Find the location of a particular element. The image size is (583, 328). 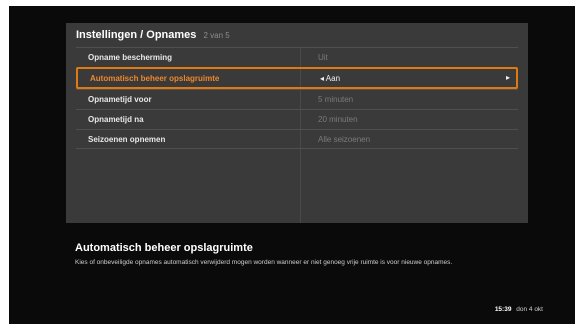

page-title: Instellingen / Opnames 2 van 5 is located at coordinates (153, 35).